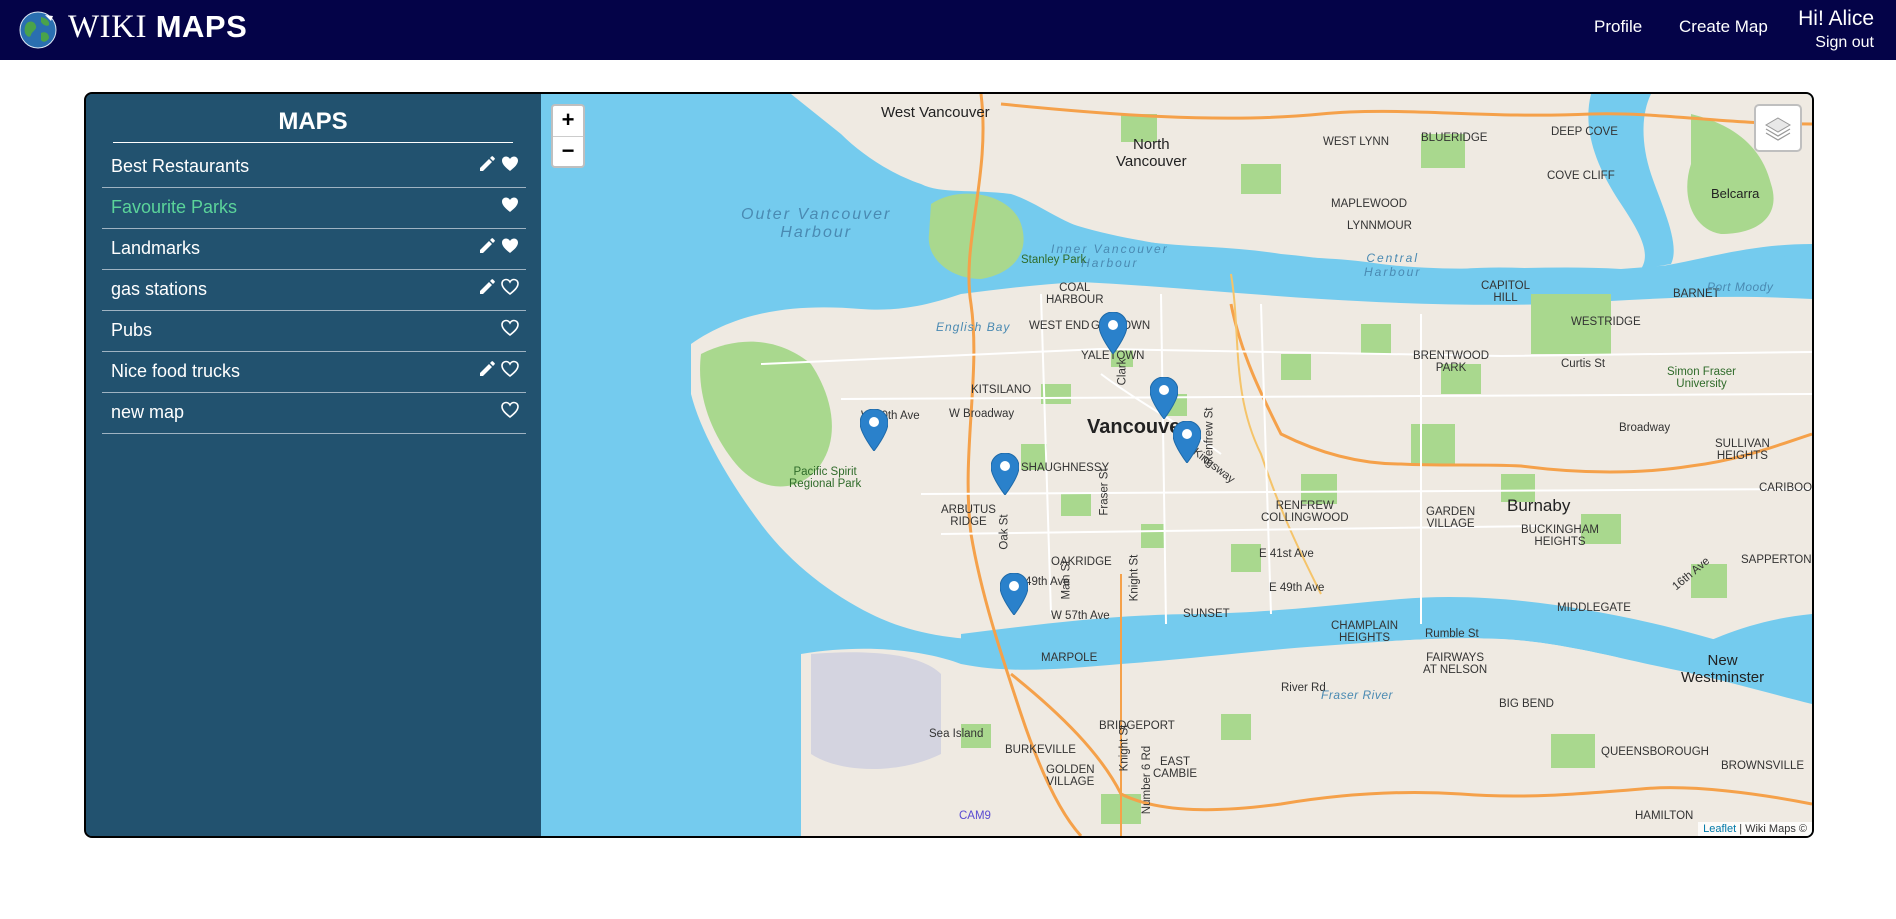  What do you see at coordinates (956, 734) in the screenshot?
I see `map-label-sea-island: Sea Island` at bounding box center [956, 734].